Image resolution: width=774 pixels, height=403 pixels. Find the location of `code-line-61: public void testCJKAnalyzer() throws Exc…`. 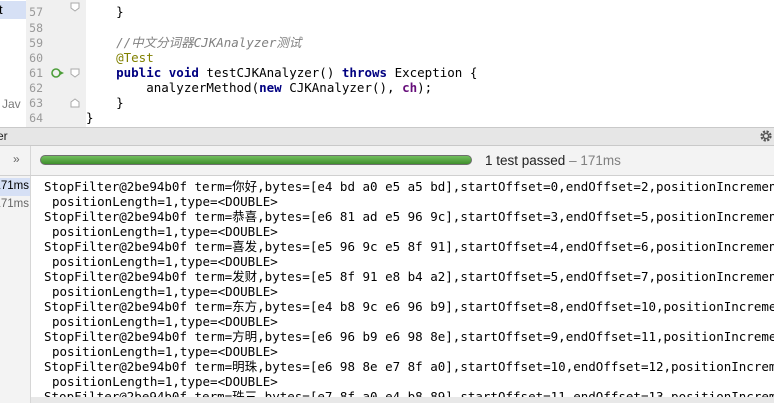

code-line-61: public void testCJKAnalyzer() throws Exc… is located at coordinates (281, 72).